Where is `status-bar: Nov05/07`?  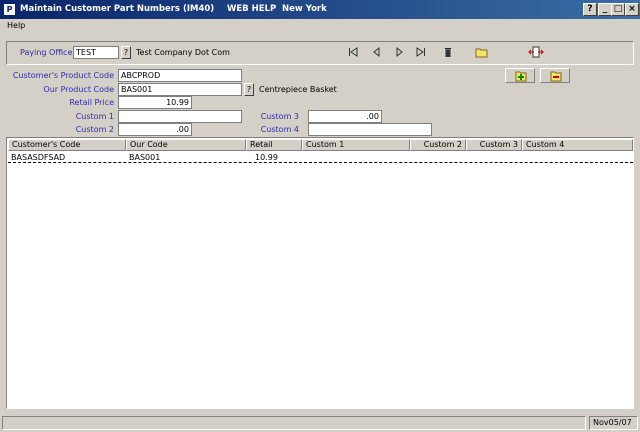 status-bar: Nov05/07 is located at coordinates (320, 423).